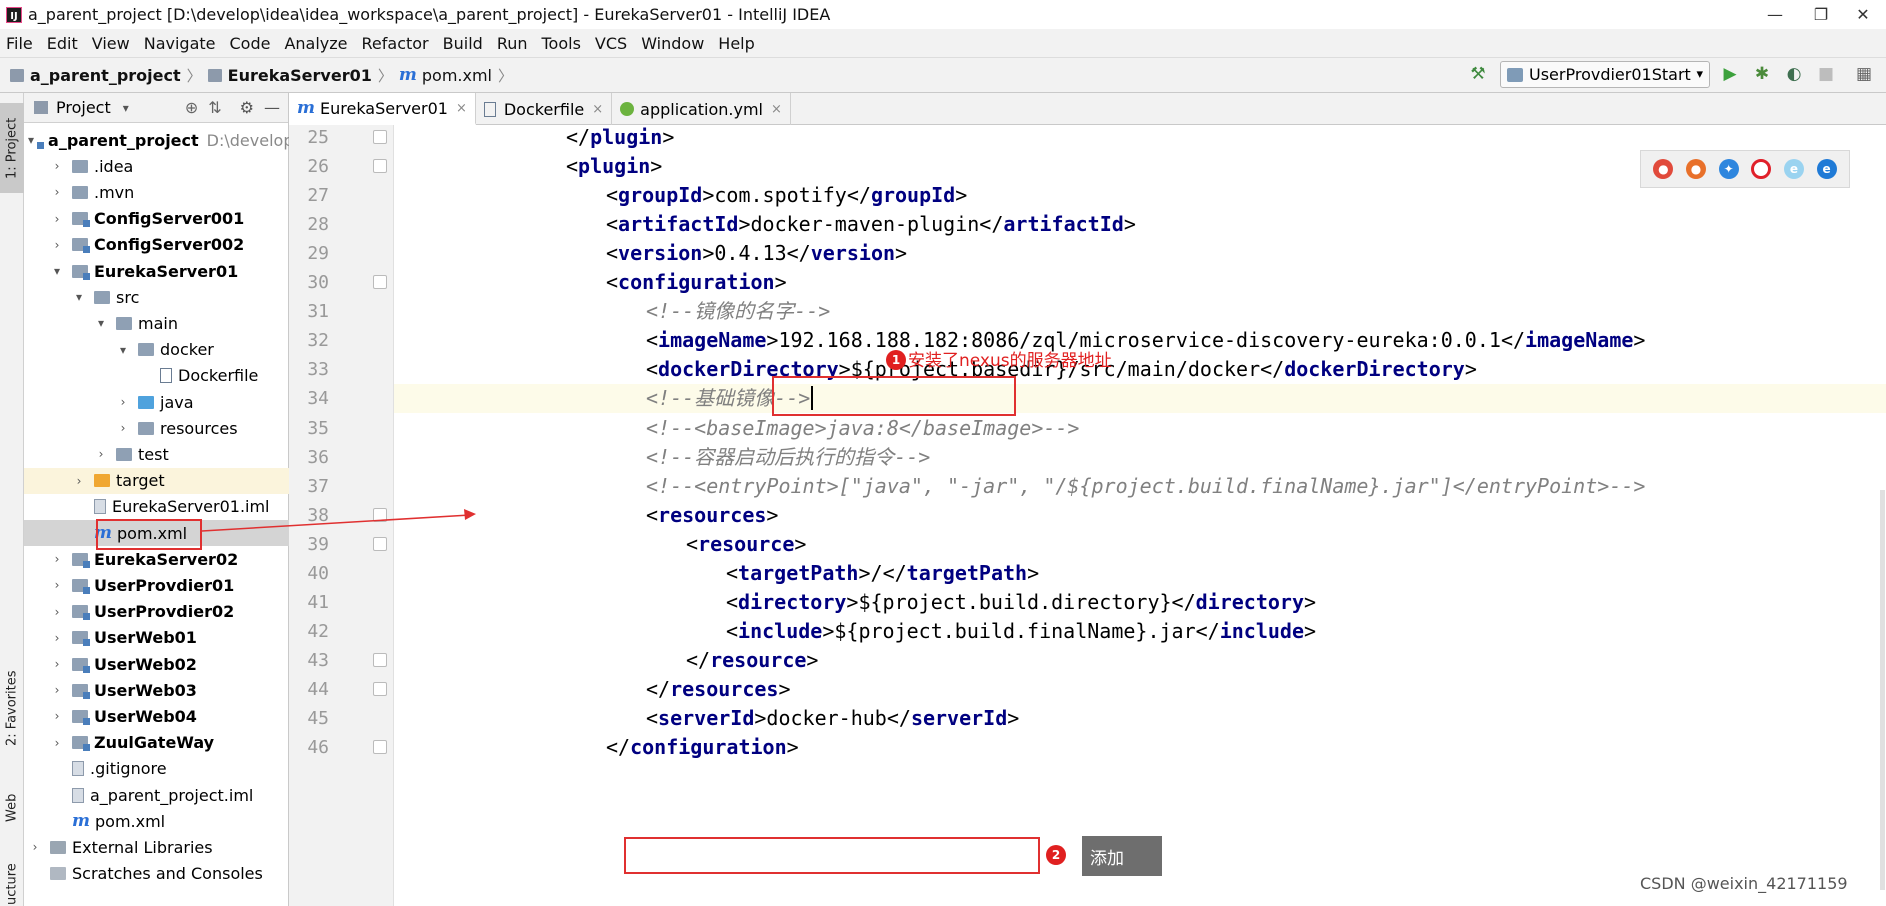  What do you see at coordinates (1056, 855) in the screenshot?
I see `annotation-badge-2: 2` at bounding box center [1056, 855].